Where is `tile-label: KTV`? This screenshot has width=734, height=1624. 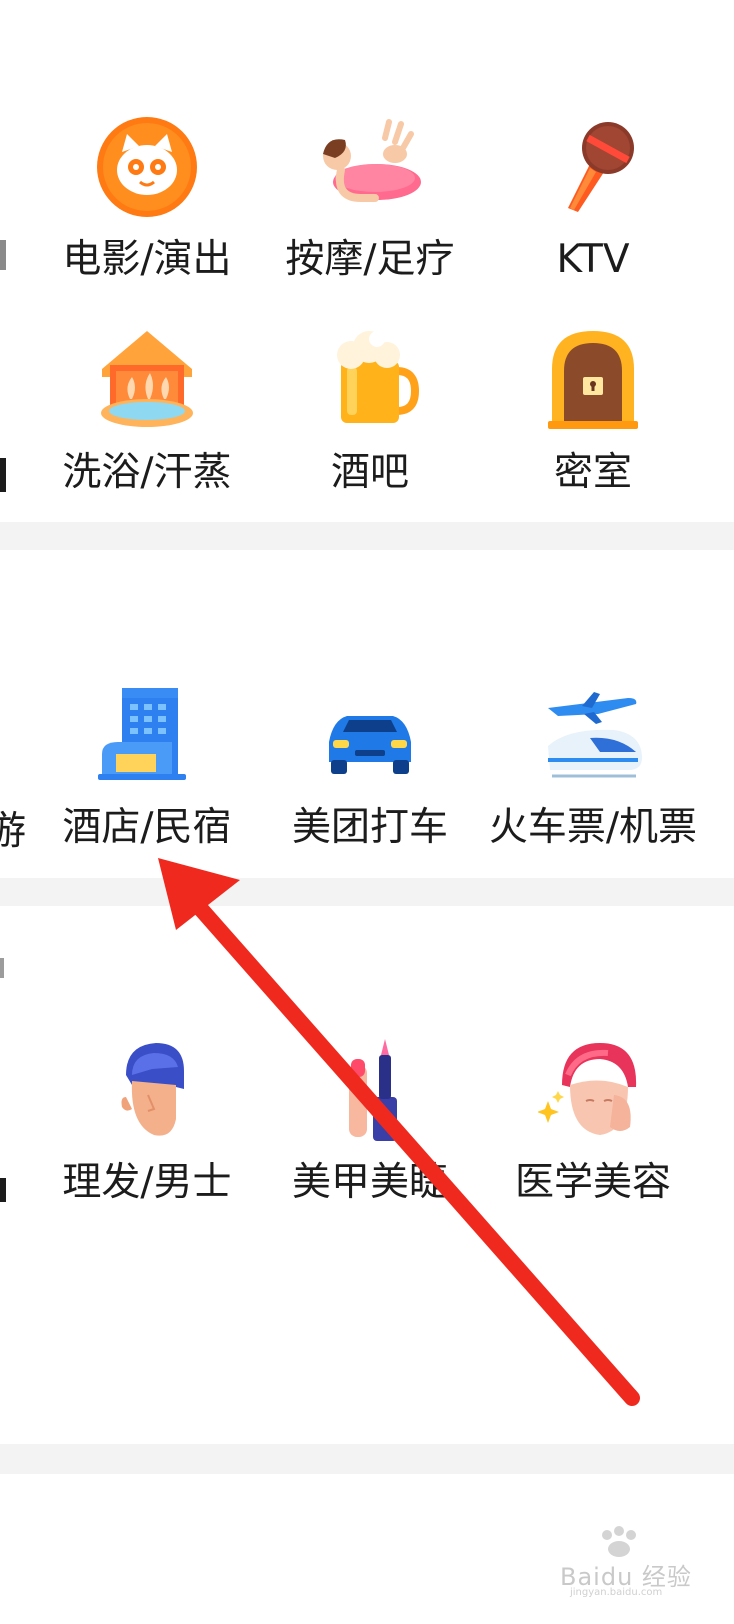
tile-label: KTV is located at coordinates (593, 259).